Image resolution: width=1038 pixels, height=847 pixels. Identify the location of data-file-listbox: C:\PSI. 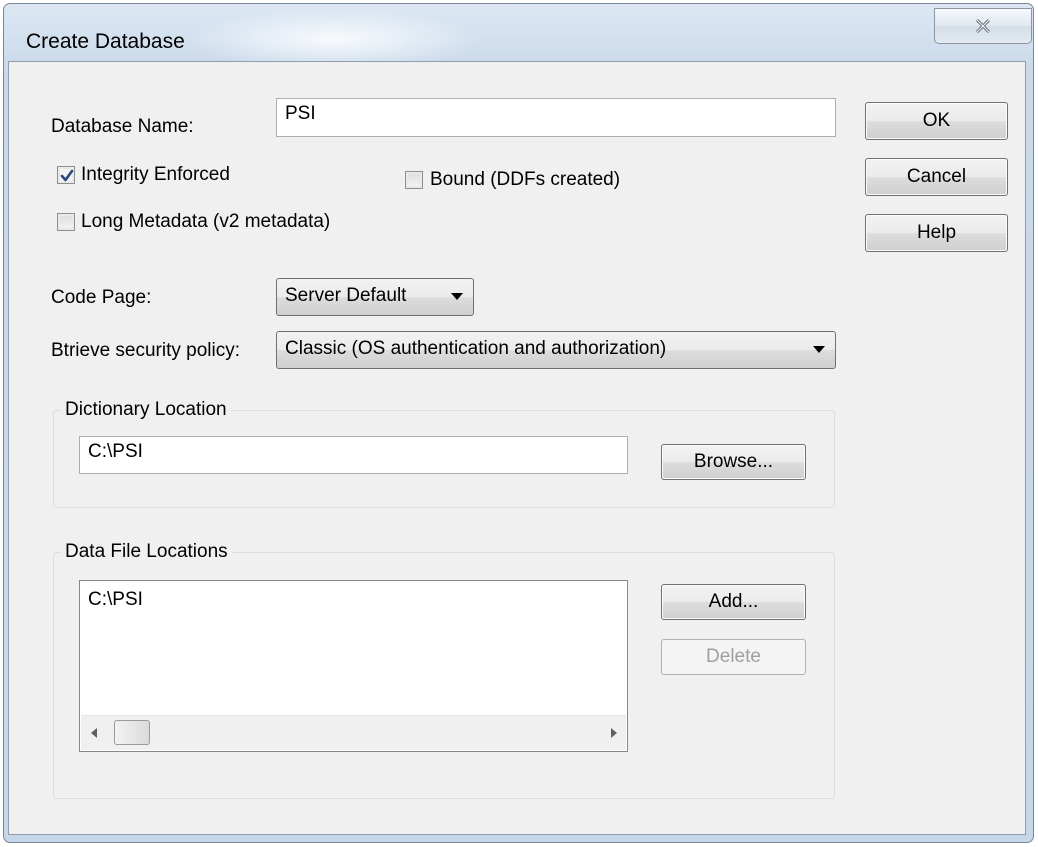
(353, 666).